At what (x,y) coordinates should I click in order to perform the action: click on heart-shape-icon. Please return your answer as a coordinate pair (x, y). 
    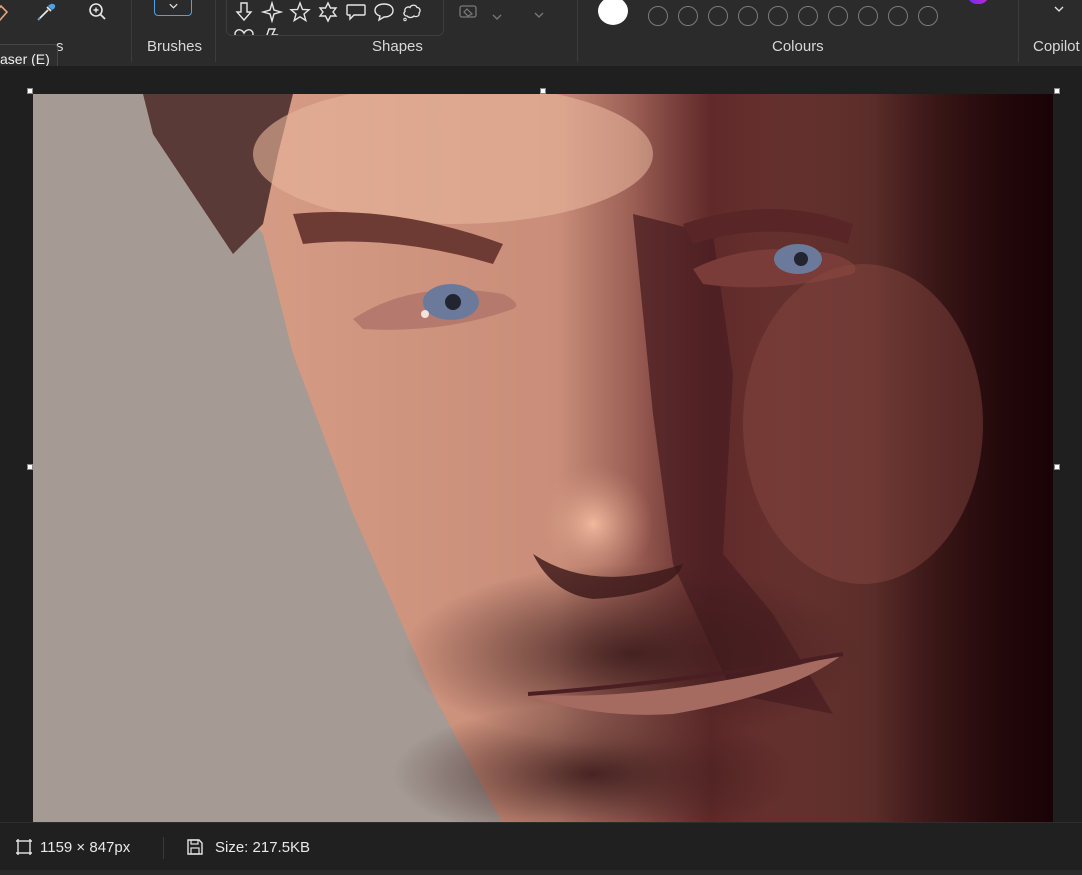
    Looking at the image, I should click on (244, 31).